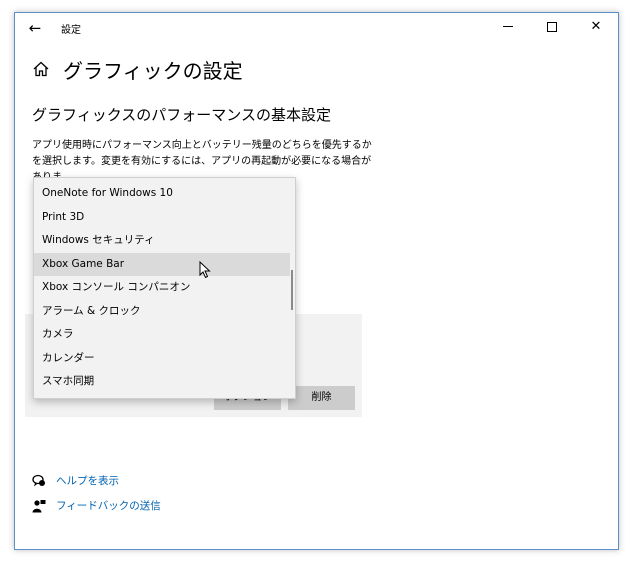 The image size is (634, 566). Describe the element at coordinates (162, 240) in the screenshot. I see `dropdown-option: Windows セキュリティ` at that location.